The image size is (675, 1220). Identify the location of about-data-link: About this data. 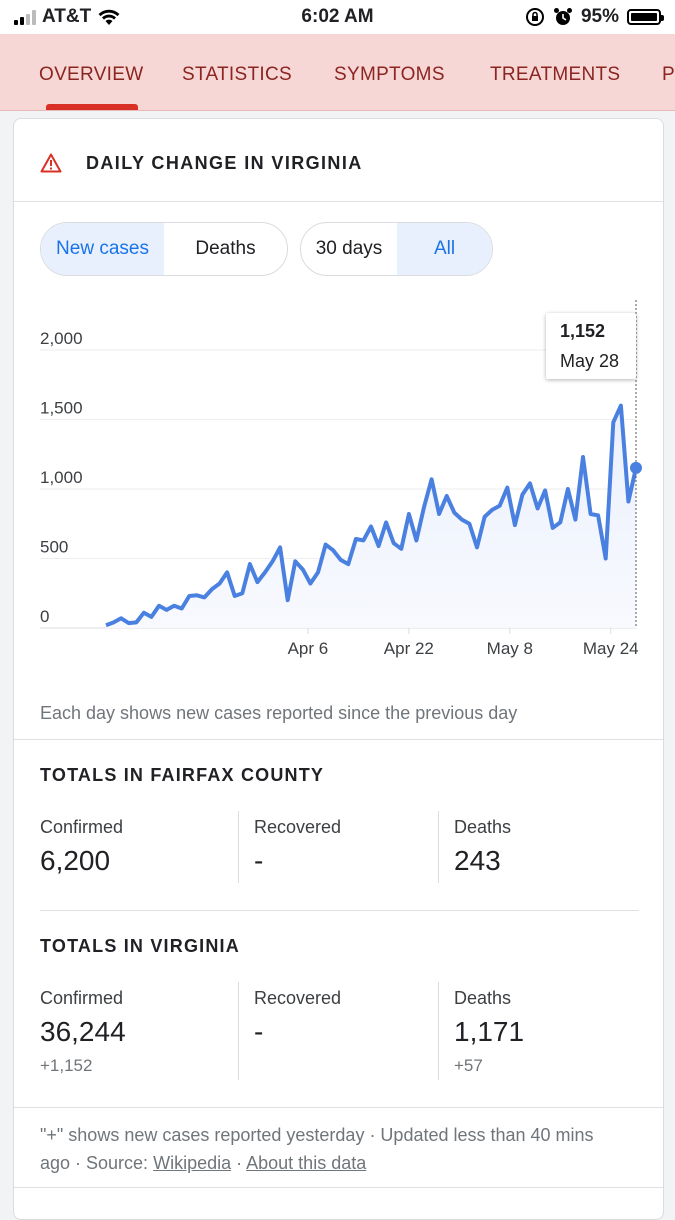
(306, 1163).